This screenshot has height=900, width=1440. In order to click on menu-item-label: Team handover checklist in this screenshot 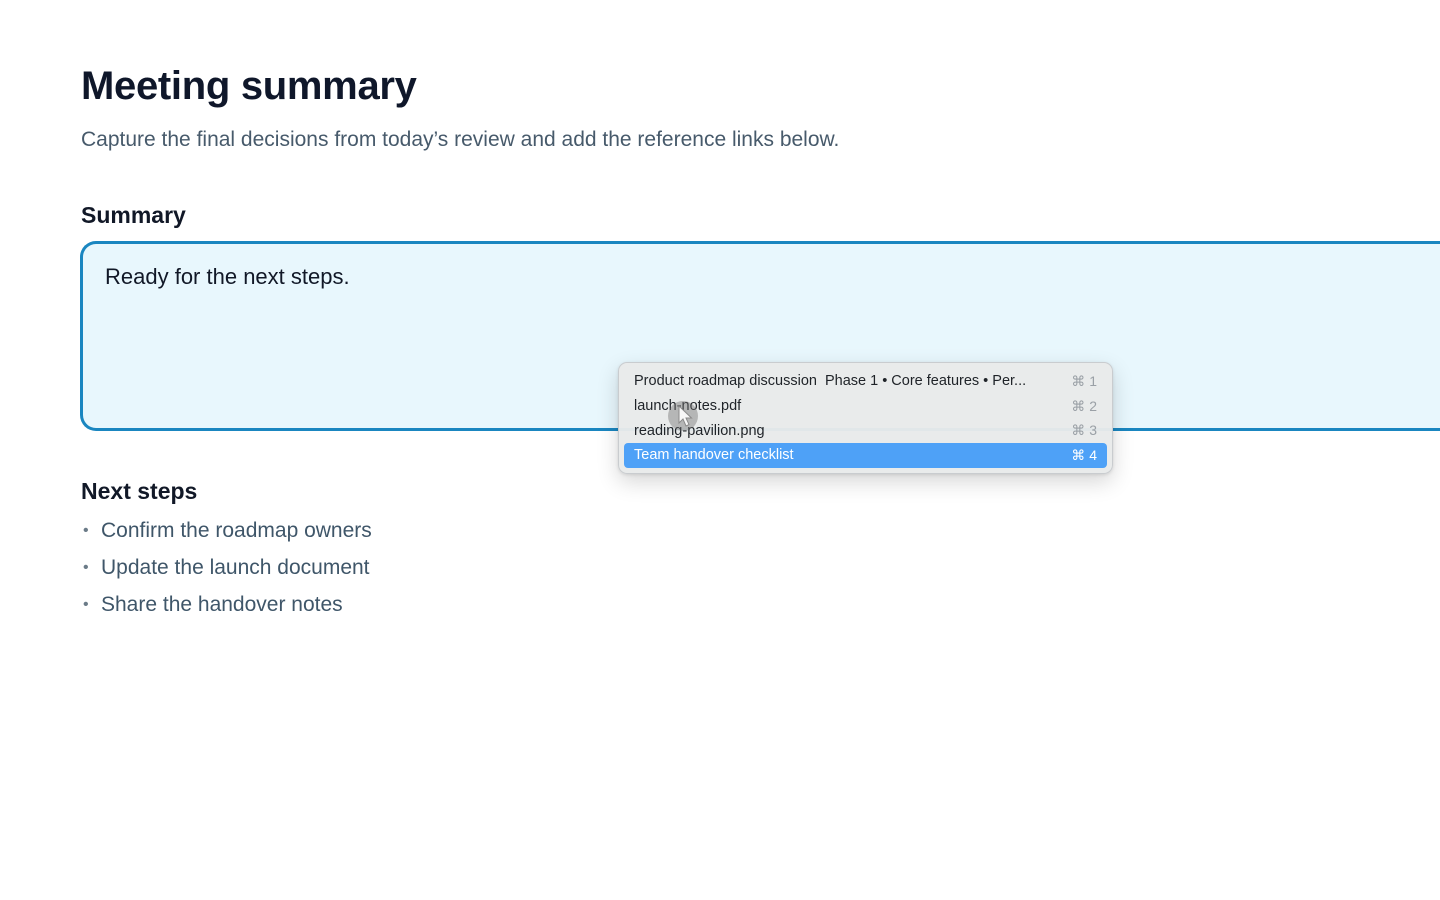, I will do `click(714, 455)`.